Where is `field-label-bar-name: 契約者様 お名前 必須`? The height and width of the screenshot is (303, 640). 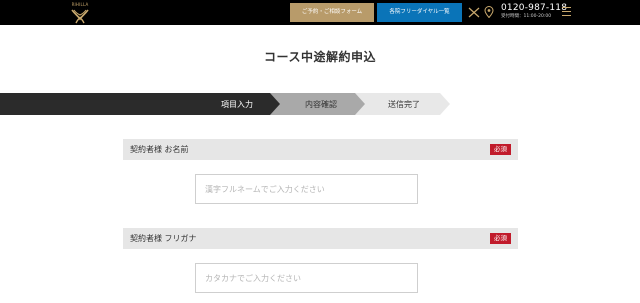 field-label-bar-name: 契約者様 お名前 必須 is located at coordinates (320, 149).